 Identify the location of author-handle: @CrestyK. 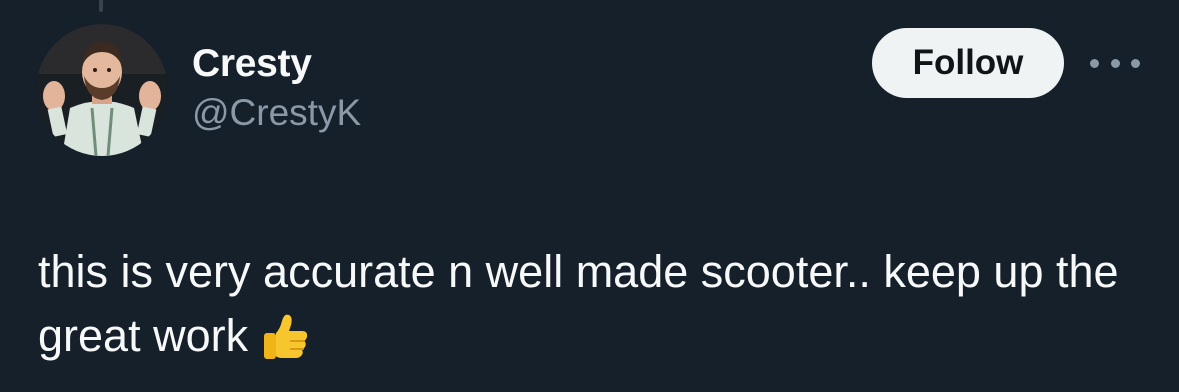
(276, 113).